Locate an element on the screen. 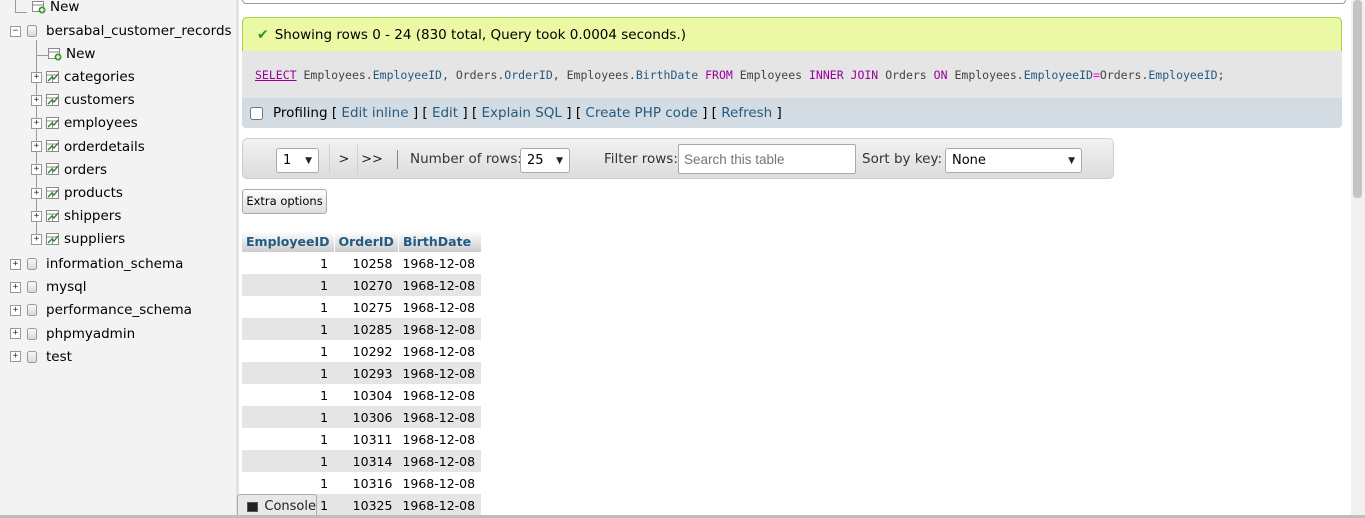  cell-orderid: 10258 is located at coordinates (366, 263).